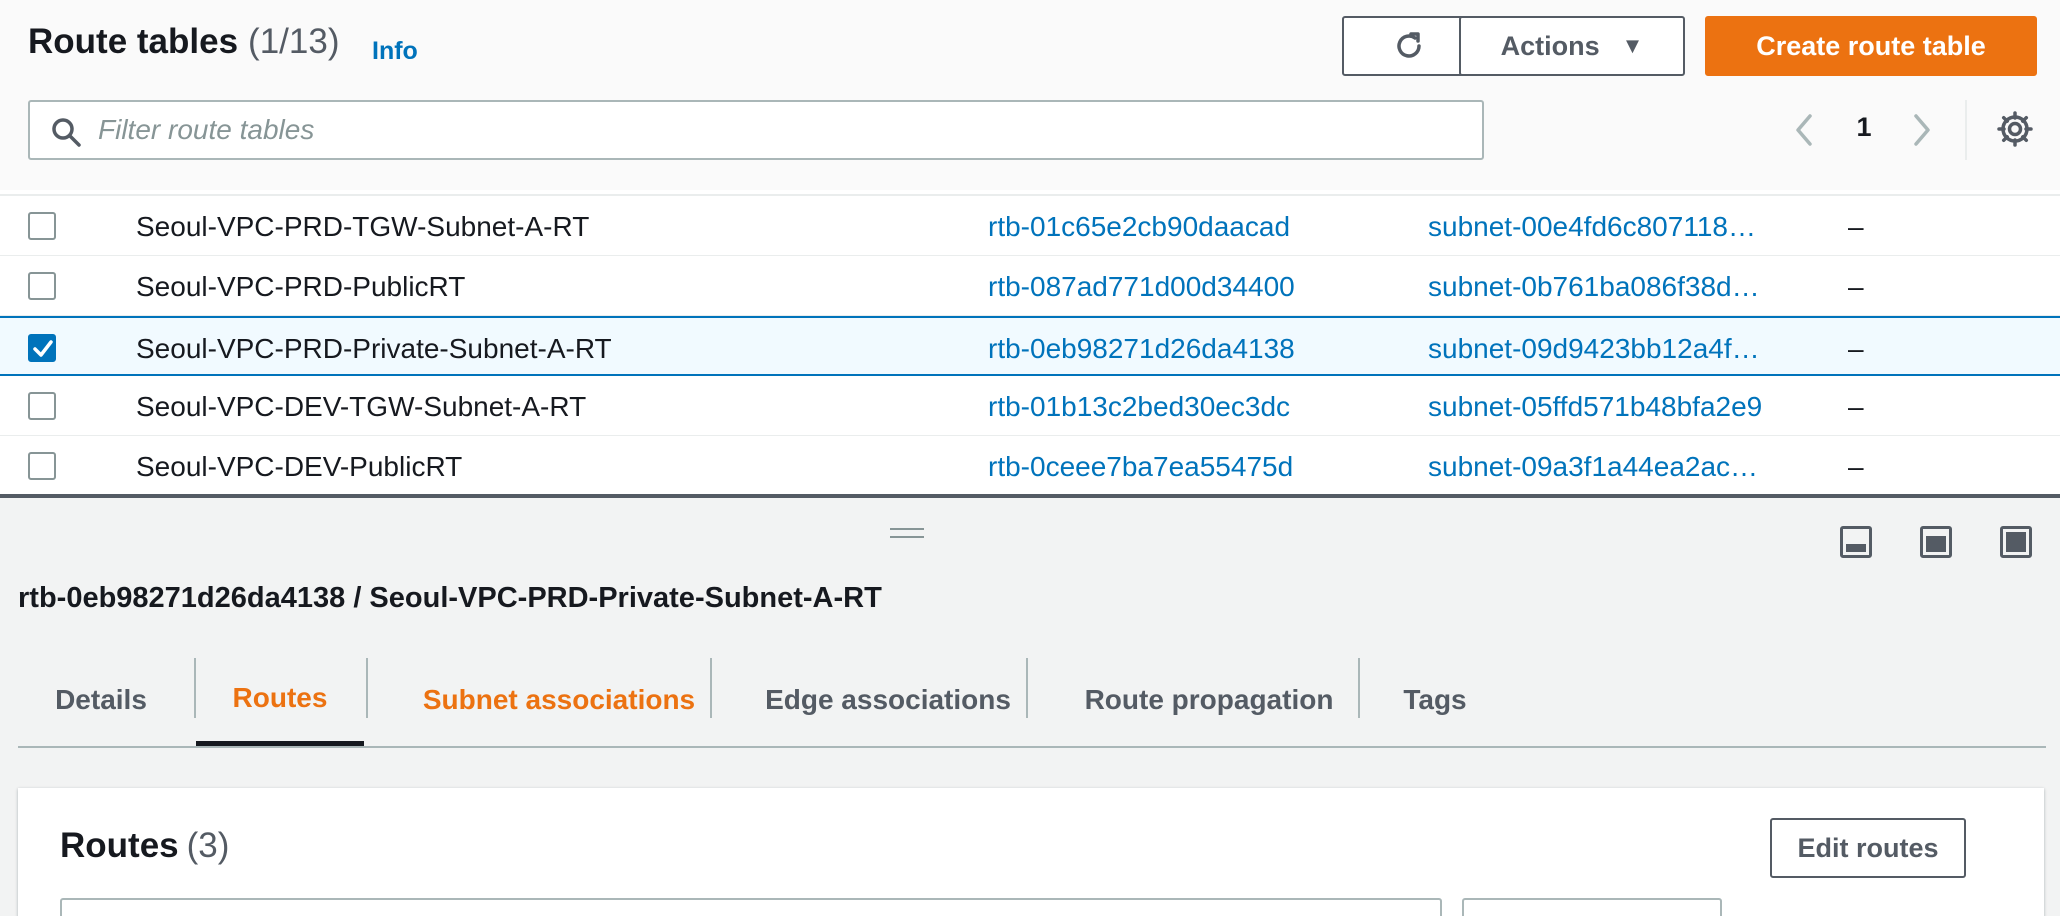 The width and height of the screenshot is (2060, 916). What do you see at coordinates (299, 466) in the screenshot?
I see `route-table-name: Seoul-VPC-DEV-PublicRT` at bounding box center [299, 466].